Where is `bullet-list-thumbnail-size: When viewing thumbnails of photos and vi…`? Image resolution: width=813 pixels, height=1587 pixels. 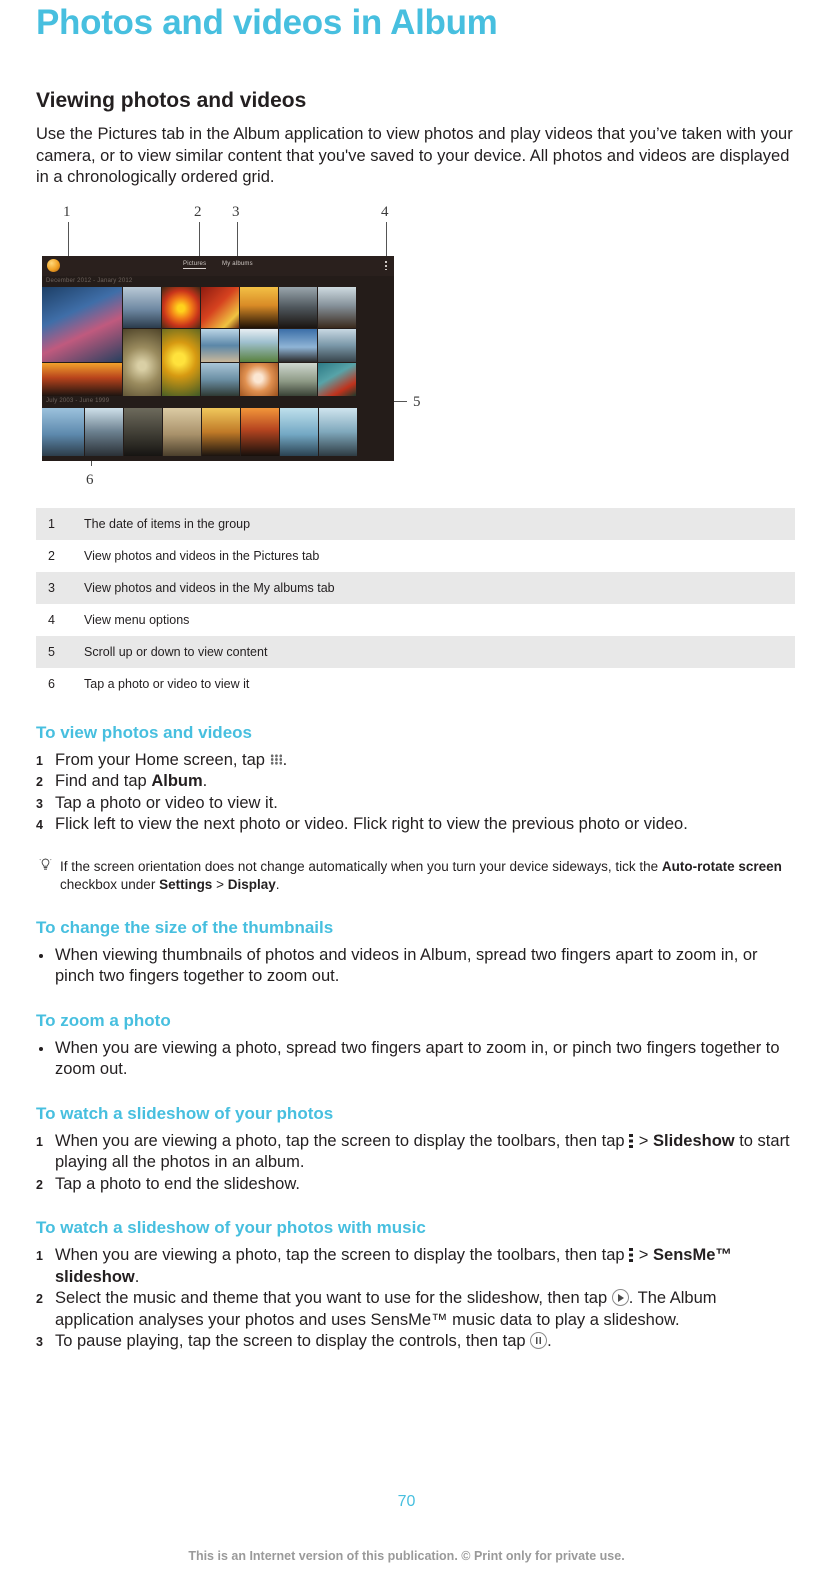 bullet-list-thumbnail-size: When viewing thumbnails of photos and vi… is located at coordinates (415, 963).